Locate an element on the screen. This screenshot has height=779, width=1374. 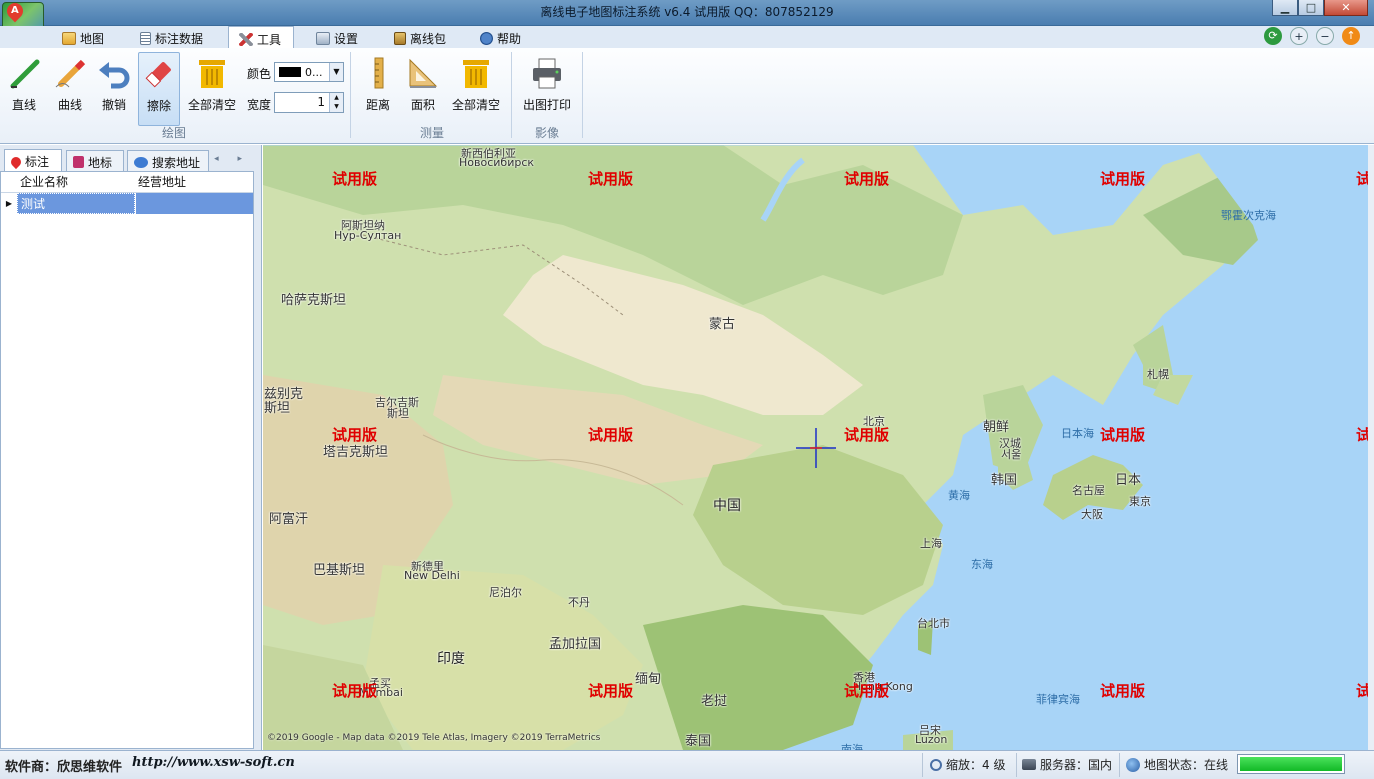
zoom-in-icon: + is located at coordinates (1299, 36).